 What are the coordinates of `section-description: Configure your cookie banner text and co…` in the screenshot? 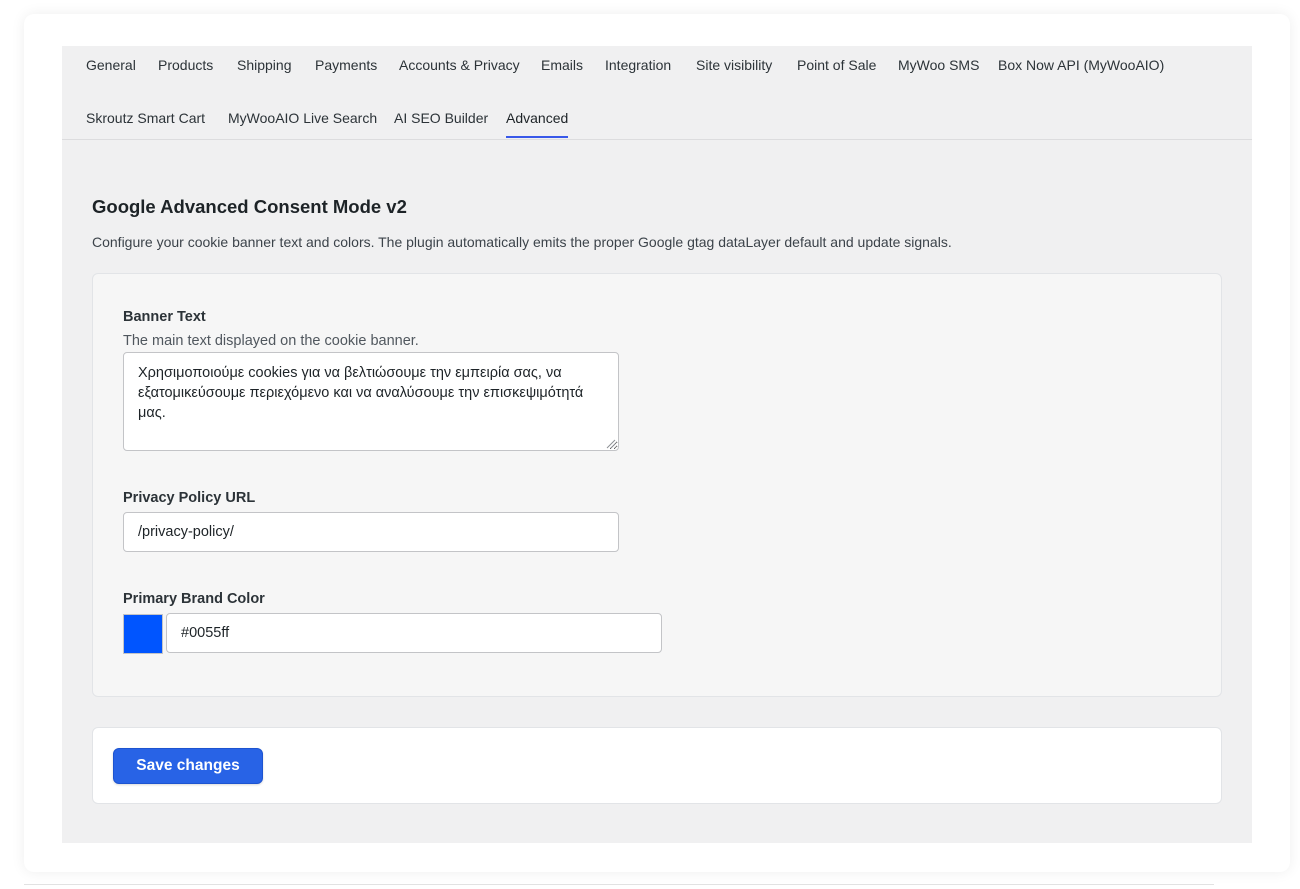 It's located at (522, 242).